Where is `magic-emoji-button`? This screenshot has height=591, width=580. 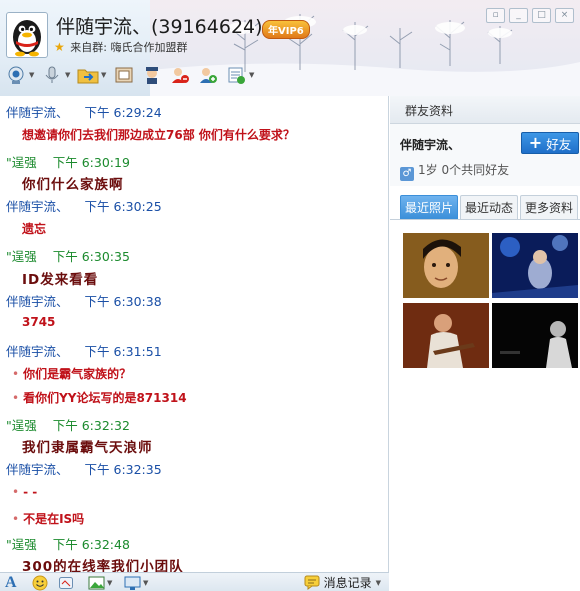
magic-emoji-button is located at coordinates (66, 582).